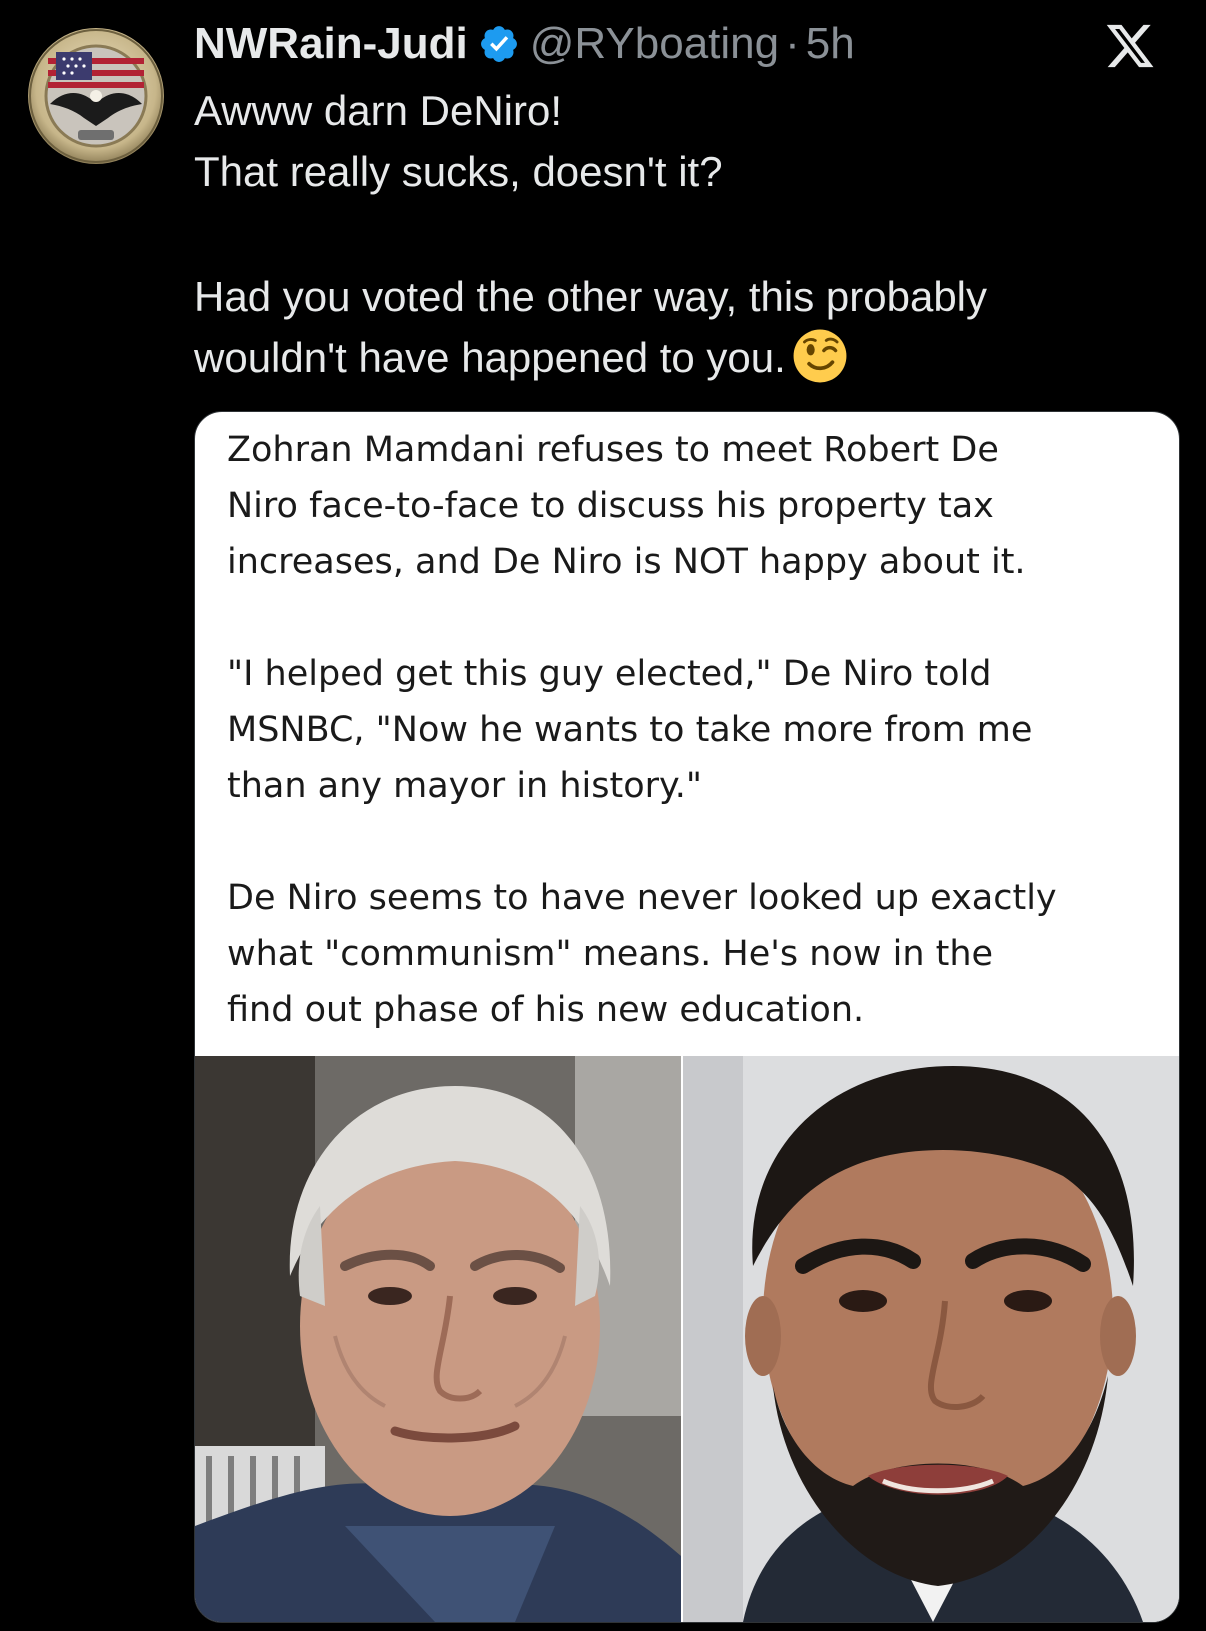  Describe the element at coordinates (524, 44) in the screenshot. I see `tweet-header: NWRain-Judi @RYboating · 5h` at that location.